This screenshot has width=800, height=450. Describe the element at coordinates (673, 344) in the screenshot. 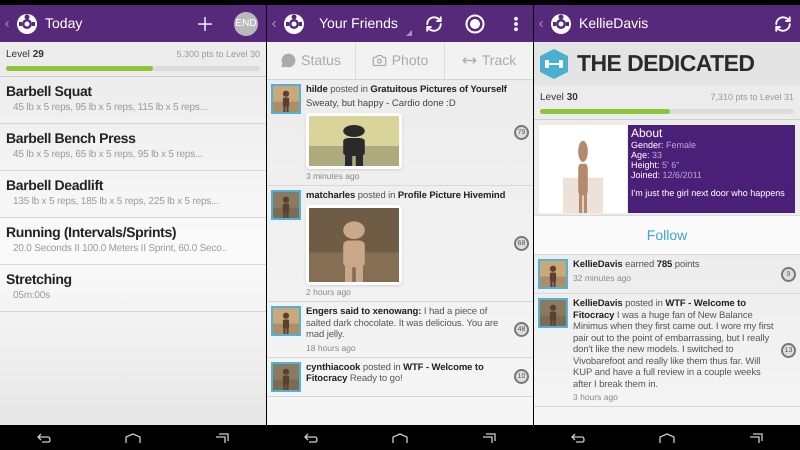

I see `post-text: KellieDavis posted in WTF - Welcome to Fitocracy I was a huge fan of New Balance Minimus when they first came out. I wore my first pair out to the point of embarrassing, but I really don't like the new models. I switched to Vivobarefoot and really like them thus far. Will KUP and have a full review in a couple weeks after I break them in.` at that location.